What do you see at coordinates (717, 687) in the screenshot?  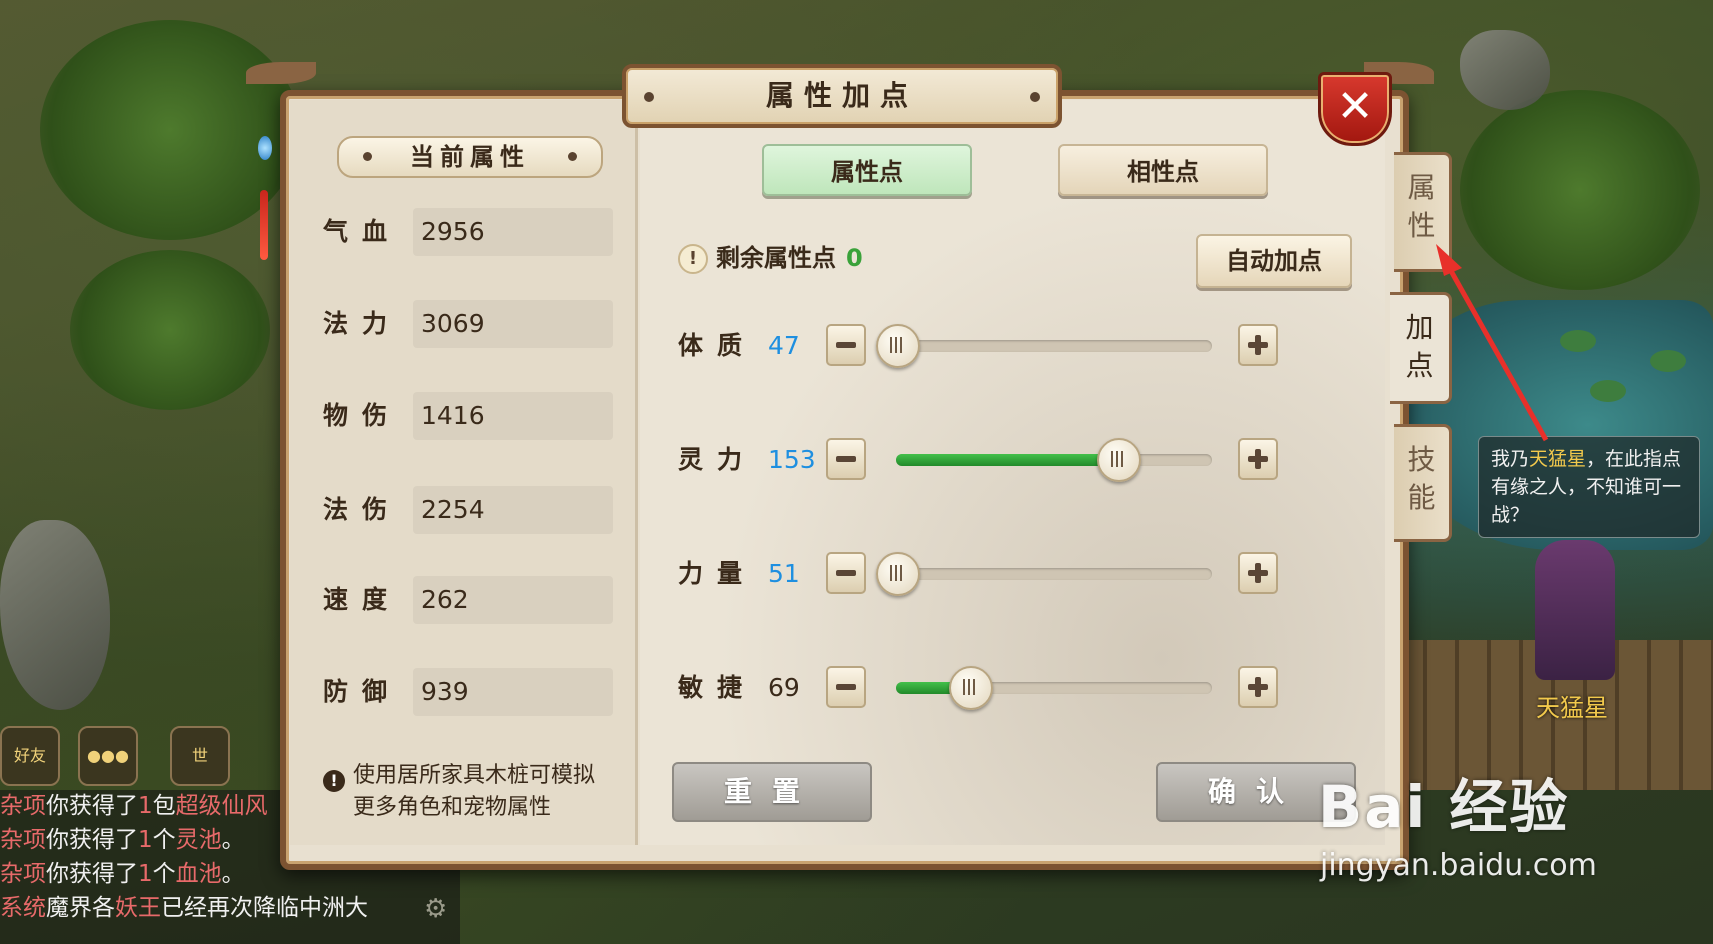 I see `attribute-name: 敏捷` at bounding box center [717, 687].